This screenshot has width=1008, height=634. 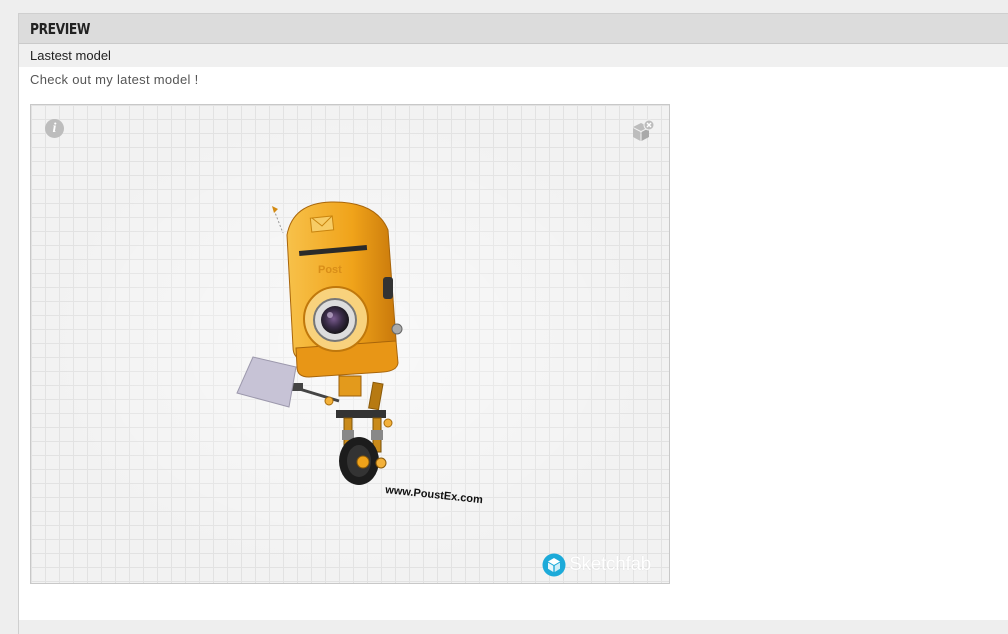 I want to click on model-subtitle: Lastest model, so click(x=513, y=55).